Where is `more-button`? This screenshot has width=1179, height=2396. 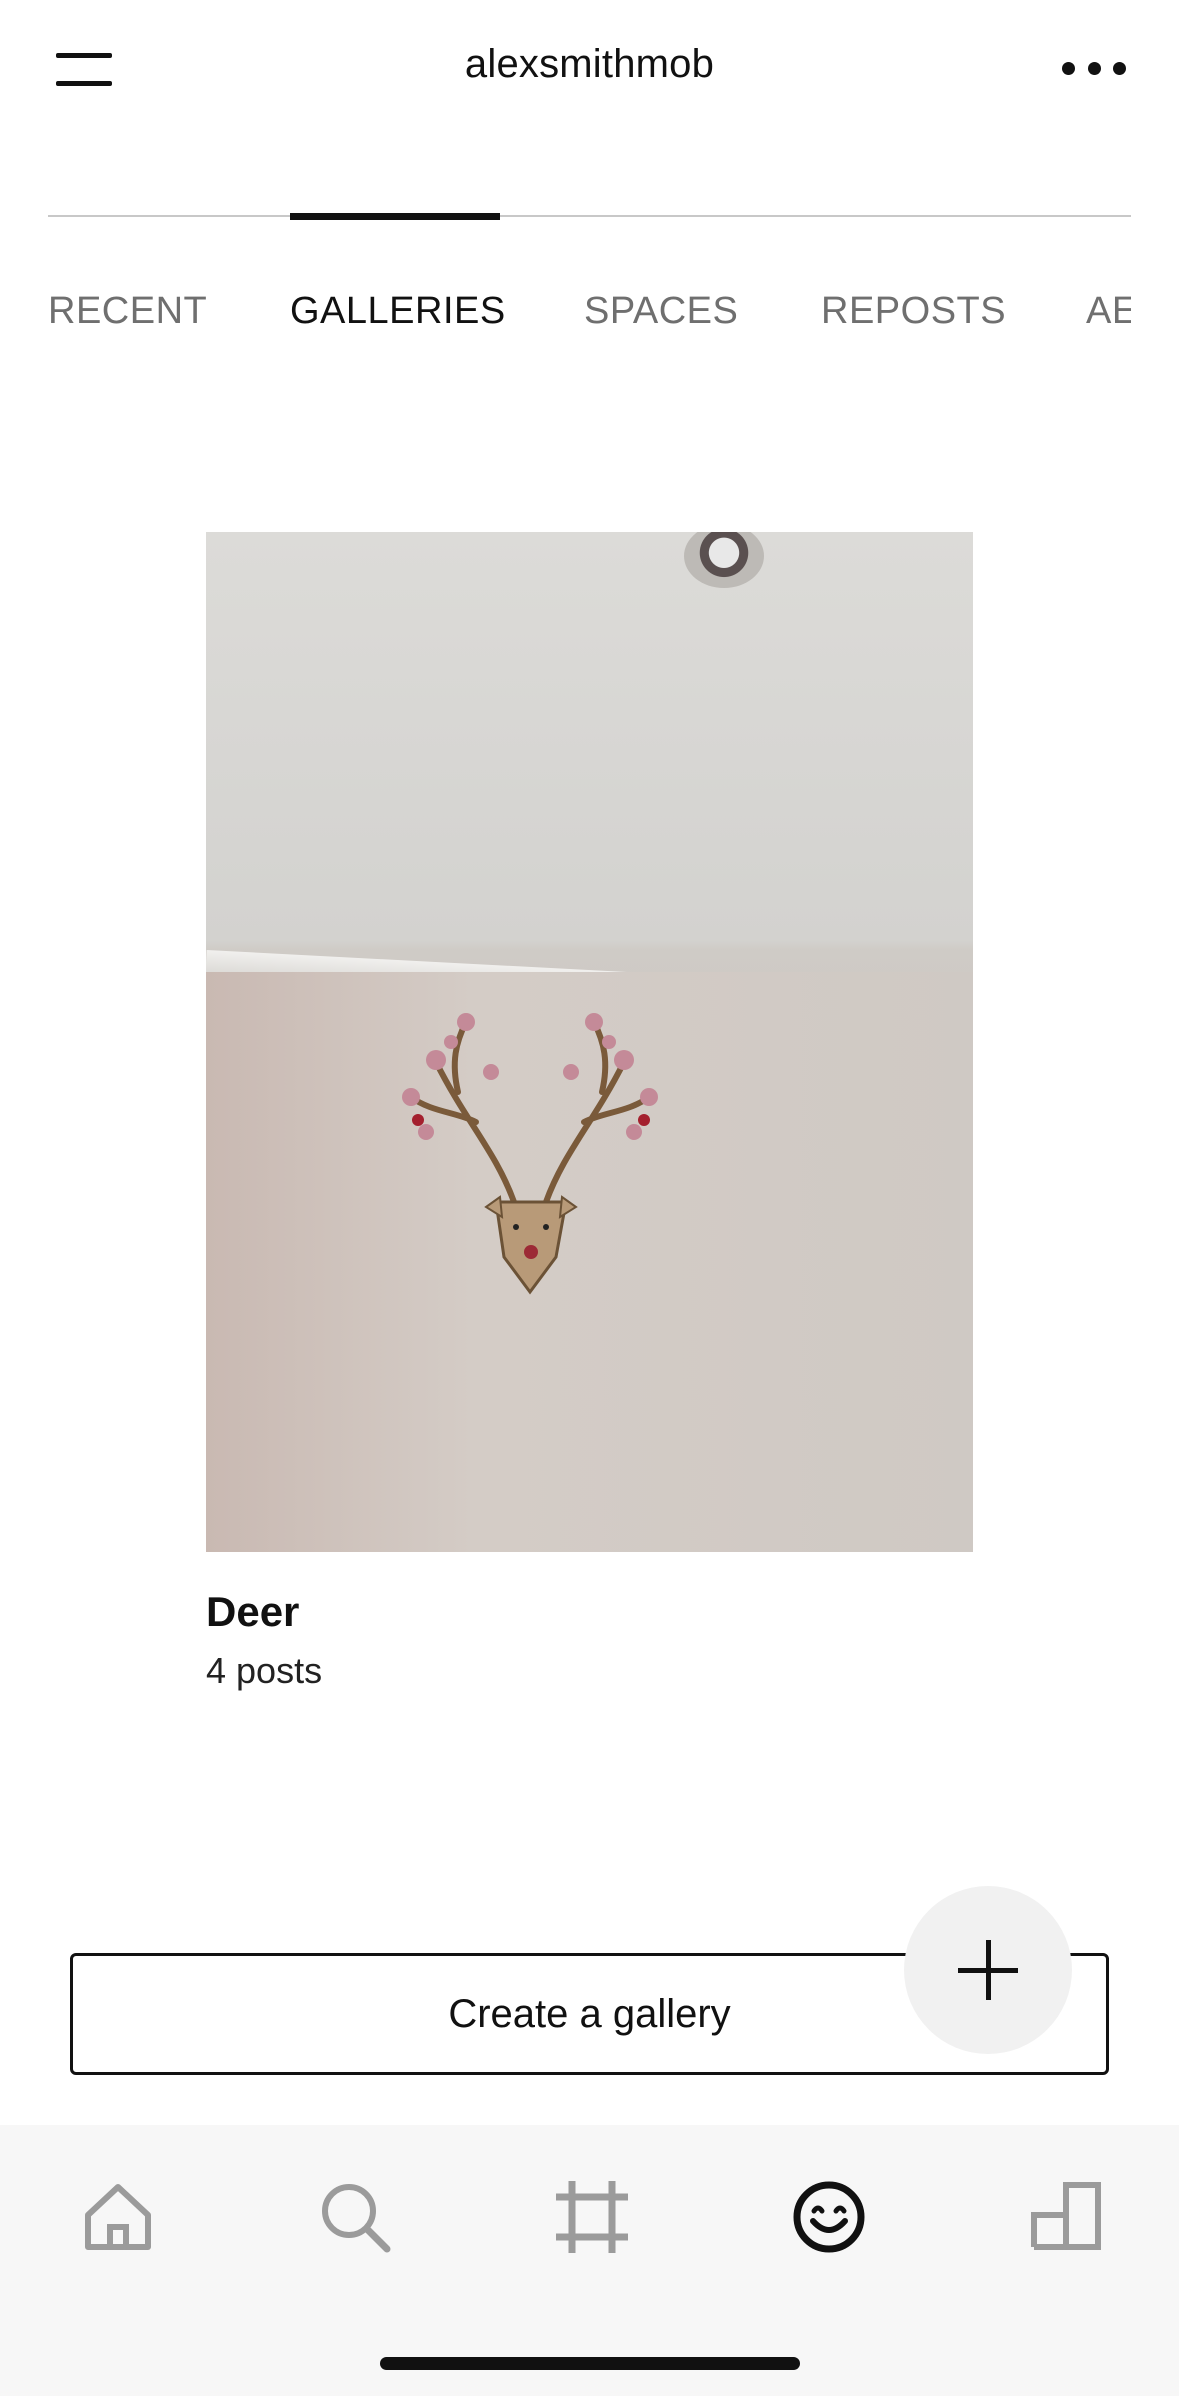
more-button is located at coordinates (1094, 68).